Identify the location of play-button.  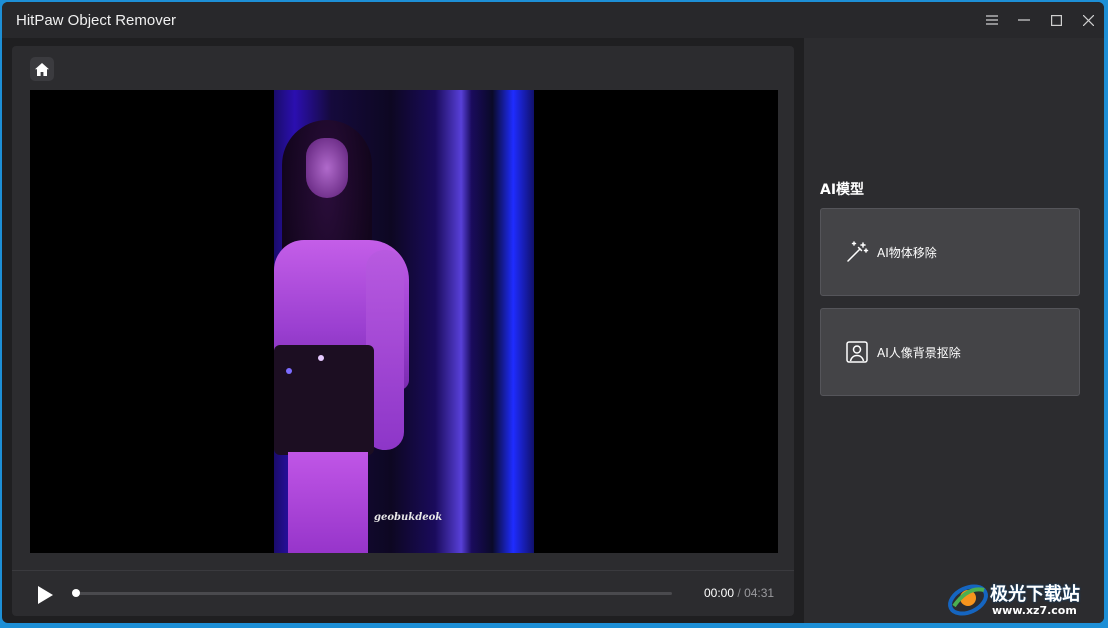
(45, 595).